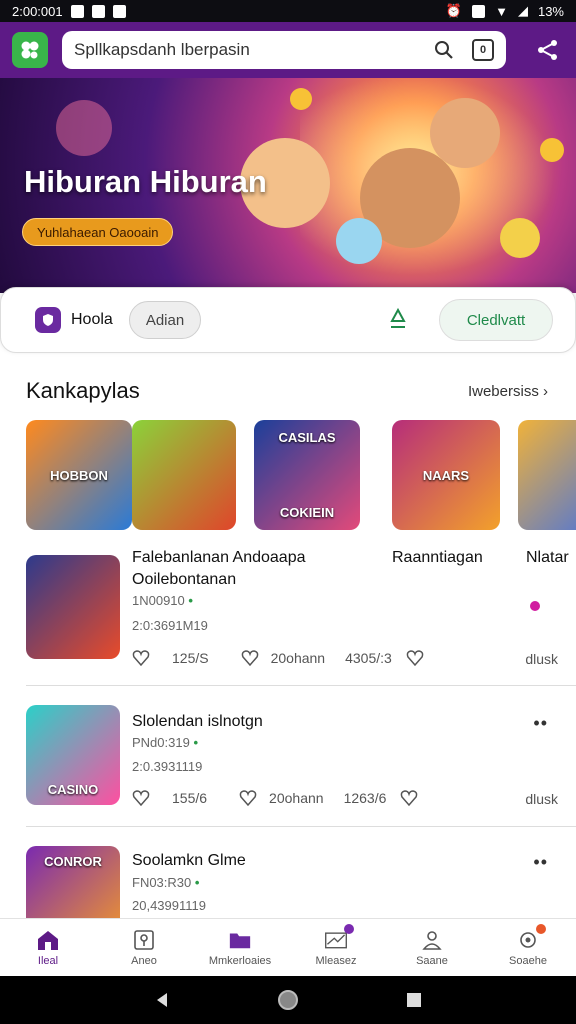 The image size is (576, 1024). I want to click on app-developer: PNd0:319 •, so click(165, 742).